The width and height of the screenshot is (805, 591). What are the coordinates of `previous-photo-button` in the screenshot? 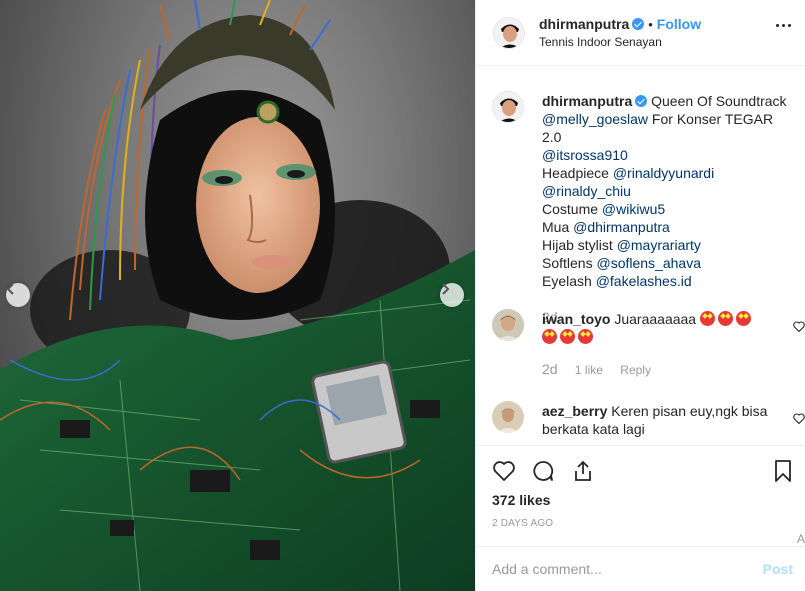 It's located at (18, 295).